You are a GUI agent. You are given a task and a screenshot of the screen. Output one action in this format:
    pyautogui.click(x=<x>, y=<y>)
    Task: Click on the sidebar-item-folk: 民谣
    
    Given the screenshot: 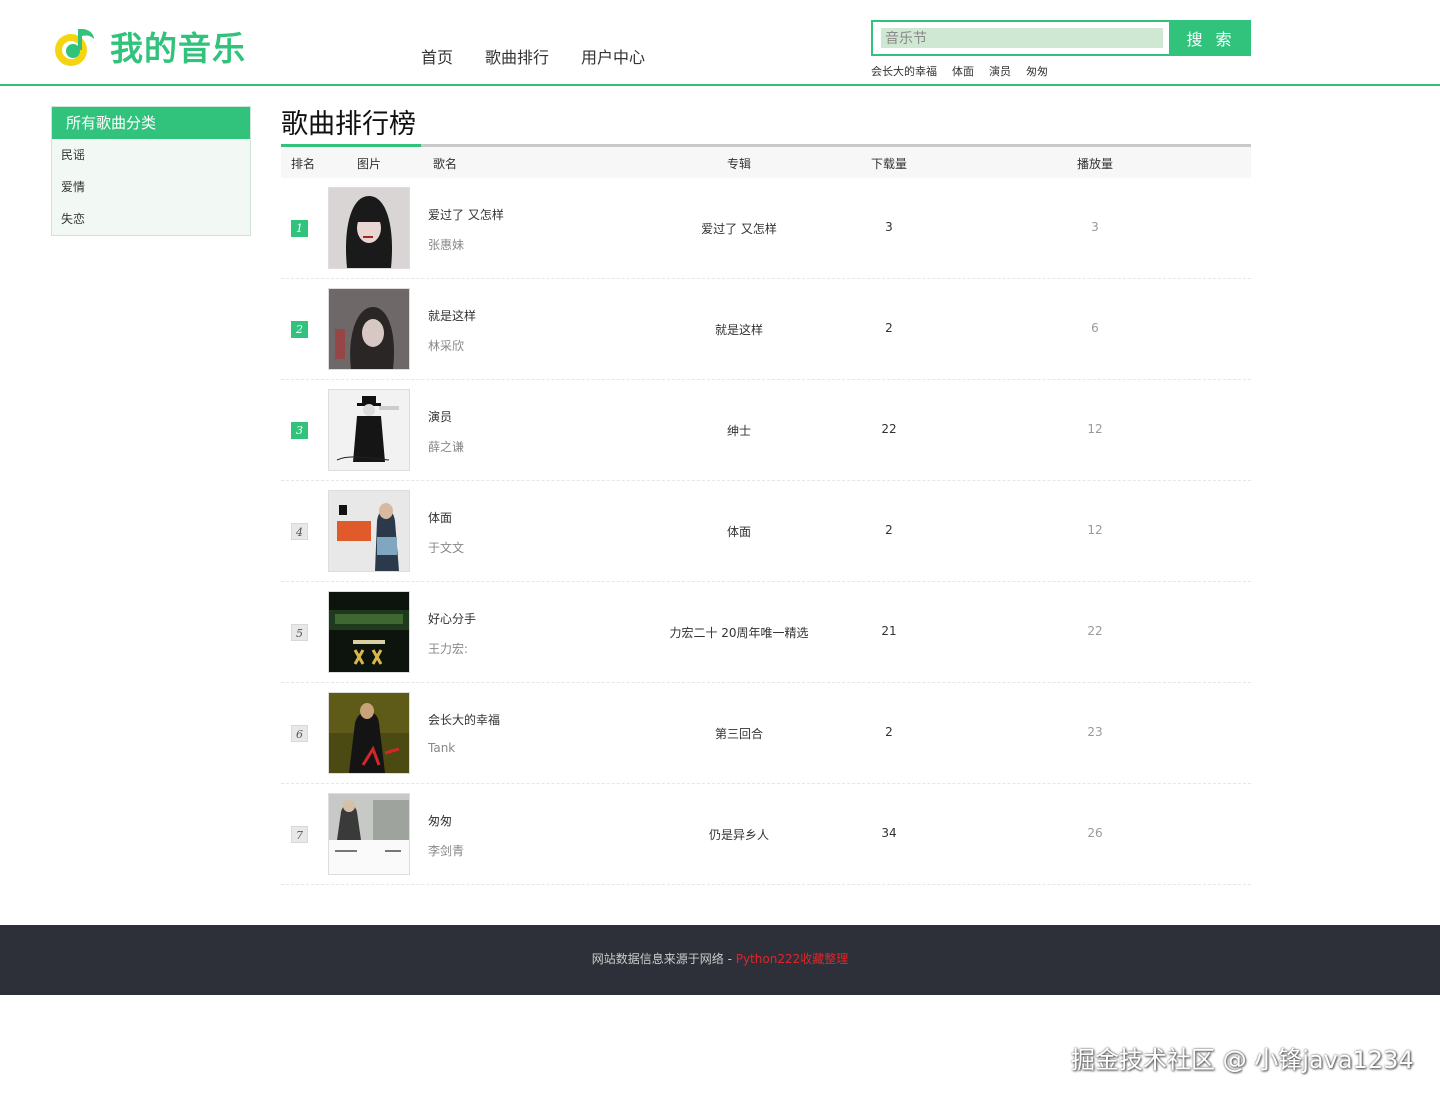 What is the action you would take?
    pyautogui.click(x=151, y=155)
    